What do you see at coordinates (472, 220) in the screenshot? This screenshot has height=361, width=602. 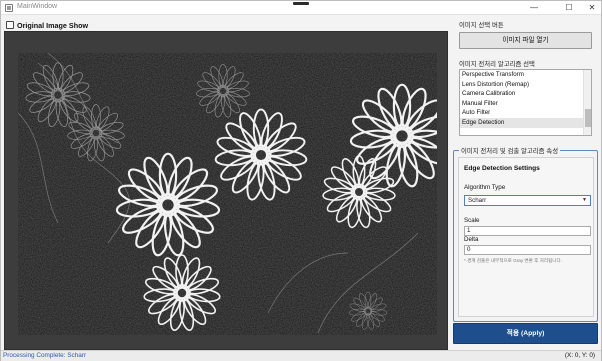 I see `scale-label: Scale` at bounding box center [472, 220].